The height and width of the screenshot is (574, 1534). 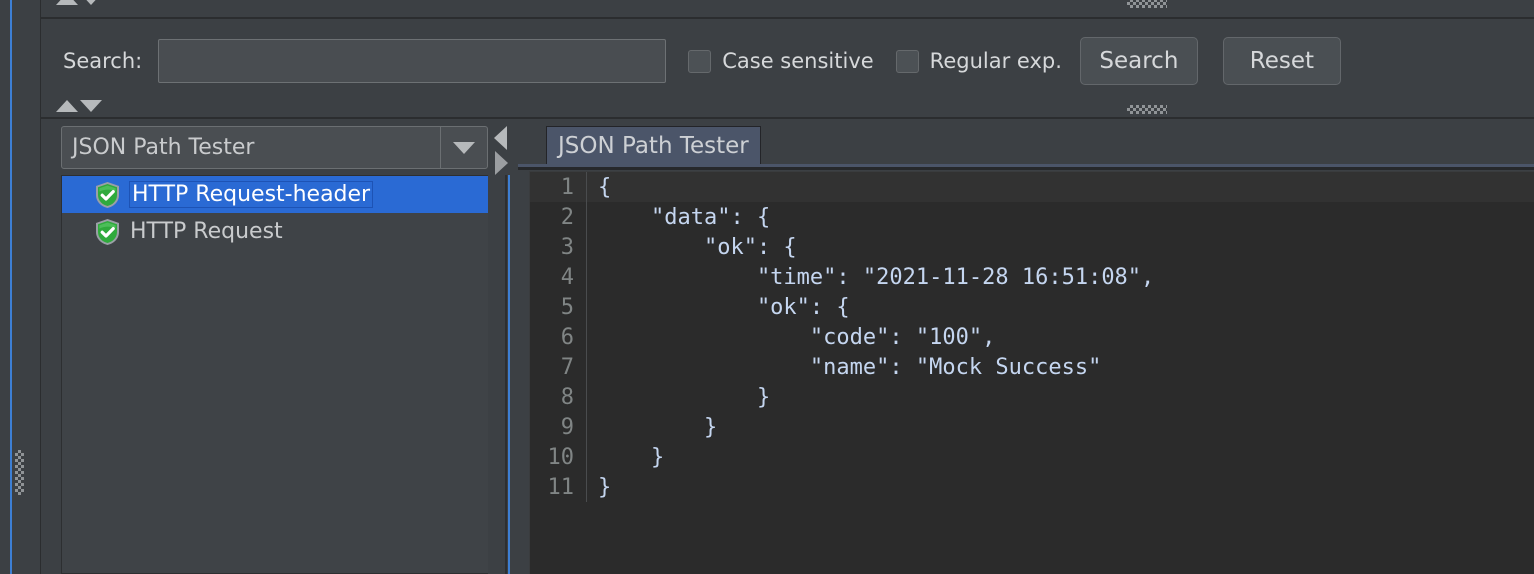 I want to click on tab-json-path-tester: JSON Path Tester, so click(x=653, y=145).